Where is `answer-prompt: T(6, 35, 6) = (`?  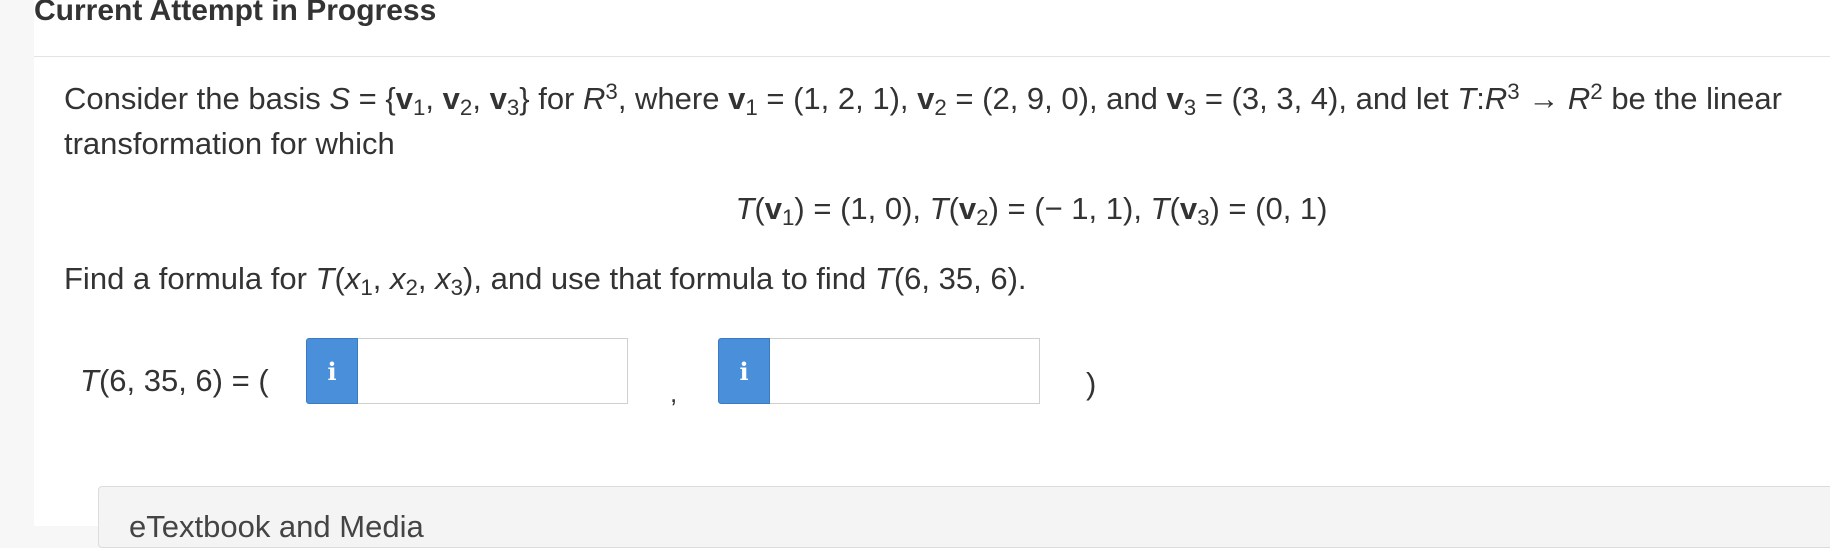
answer-prompt: T(6, 35, 6) = ( is located at coordinates (174, 380).